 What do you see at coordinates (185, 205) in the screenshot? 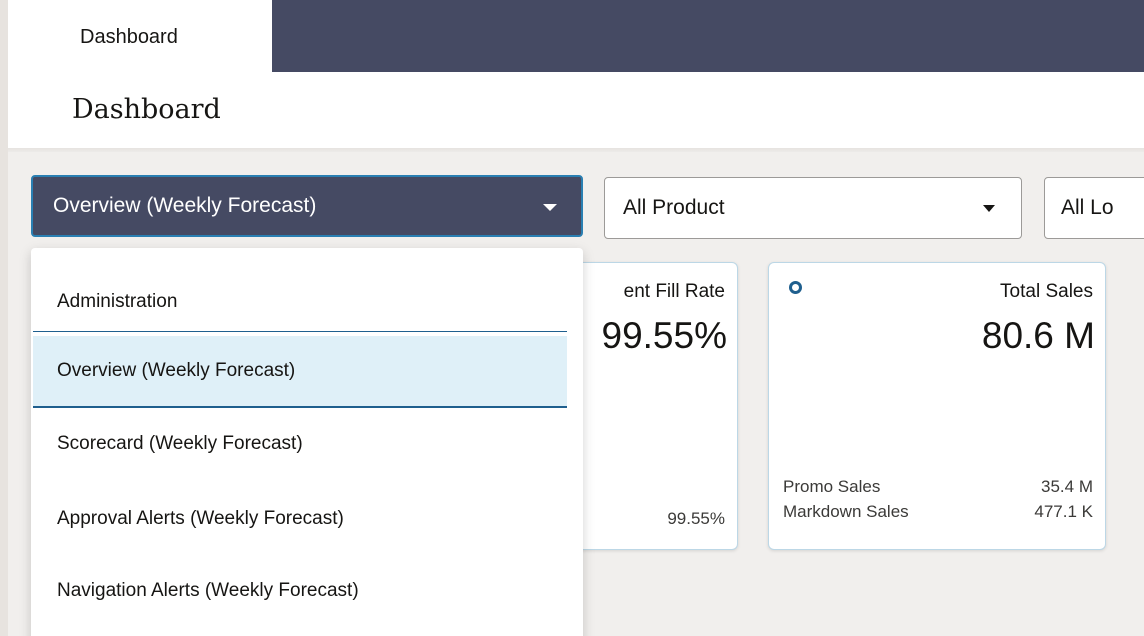
I see `view-select-value: Overview (Weekly Forecast)` at bounding box center [185, 205].